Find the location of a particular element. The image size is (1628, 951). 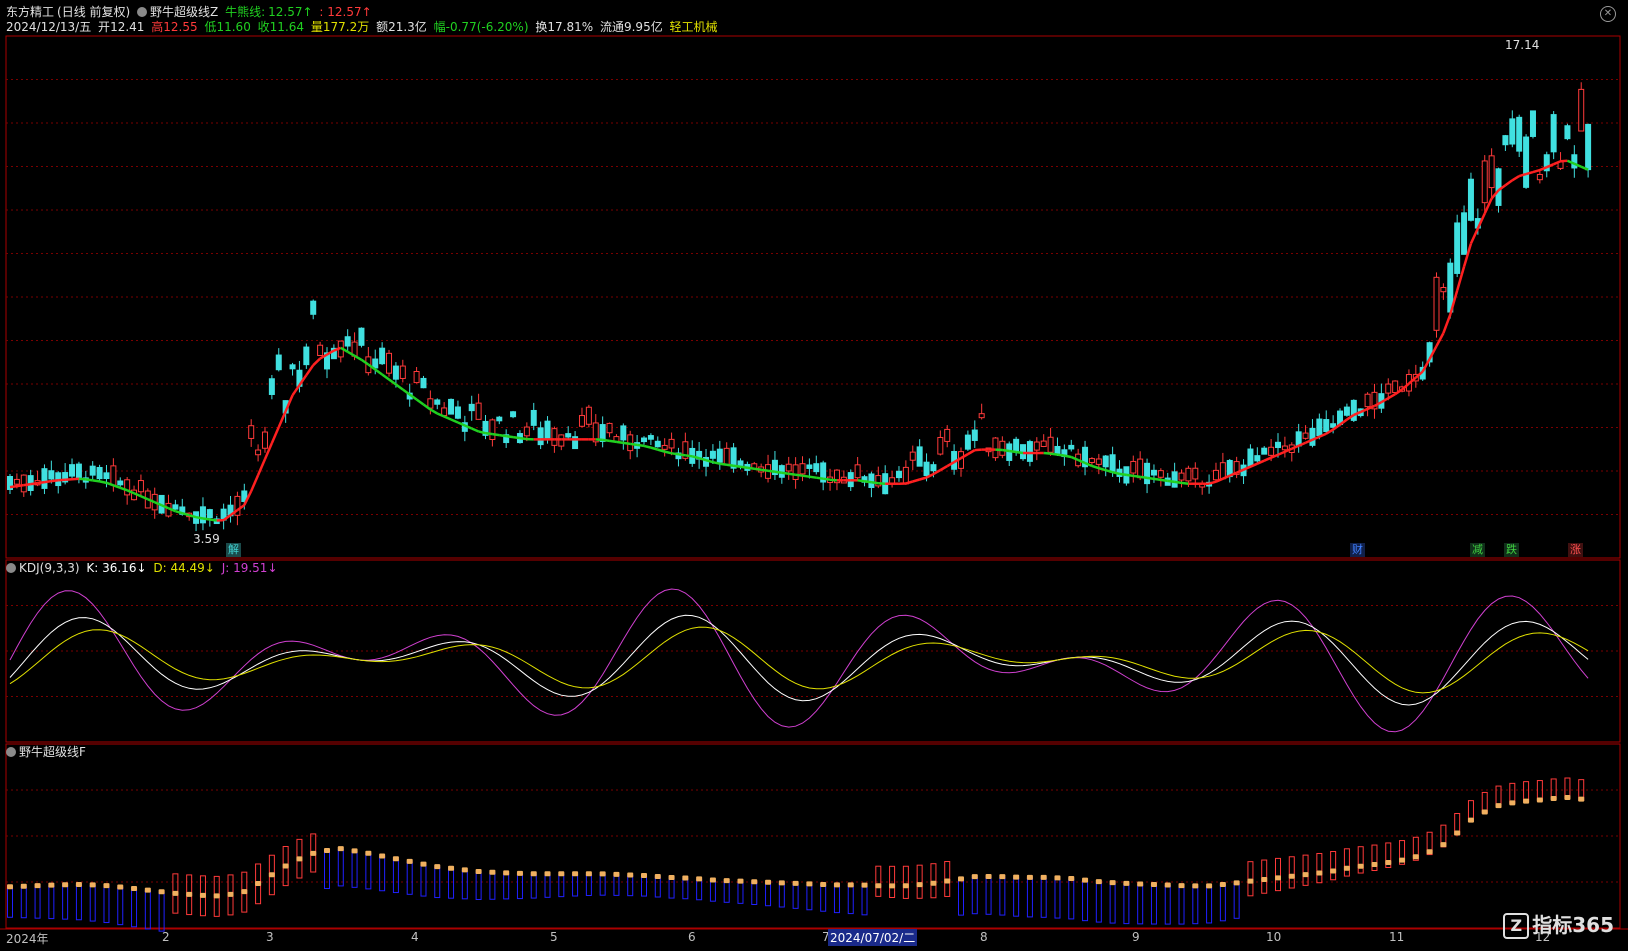

marker-jie: 解 is located at coordinates (233, 550).